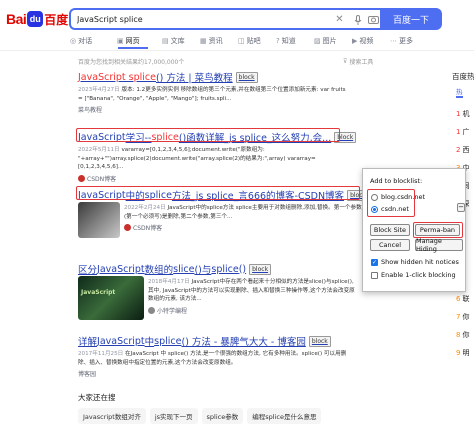  What do you see at coordinates (462, 335) in the screenshot?
I see `hot-item: 8你` at bounding box center [462, 335].